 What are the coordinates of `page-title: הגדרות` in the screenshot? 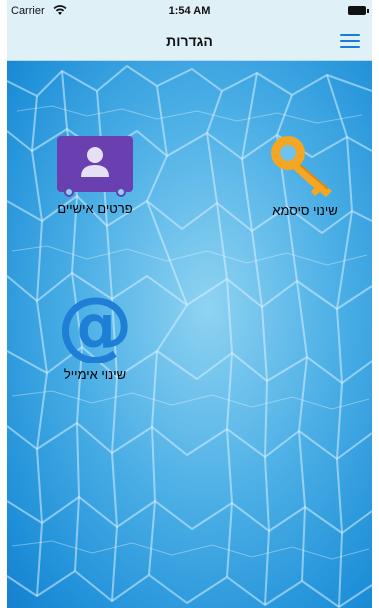 It's located at (189, 41).